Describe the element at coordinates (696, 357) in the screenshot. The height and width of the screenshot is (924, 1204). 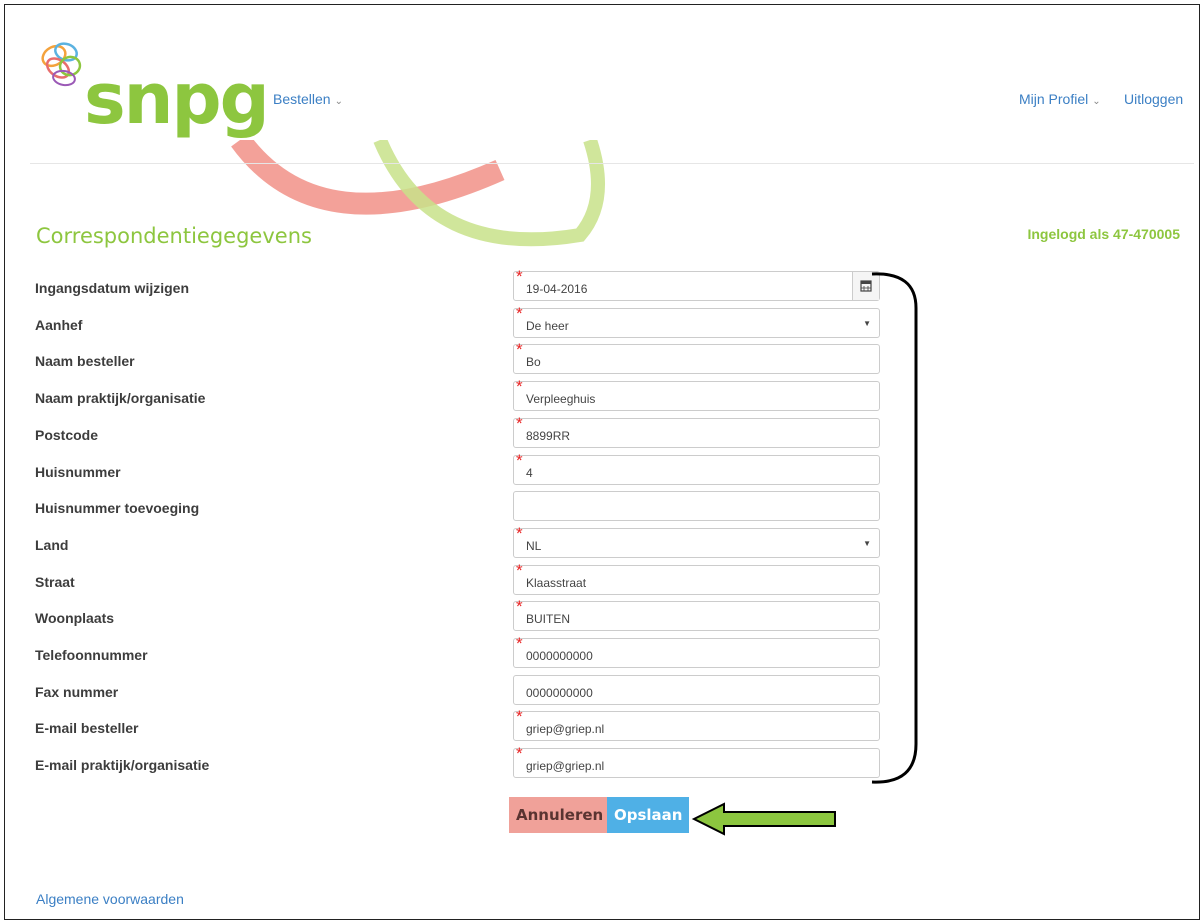
I see `text-field: * Bo` at that location.